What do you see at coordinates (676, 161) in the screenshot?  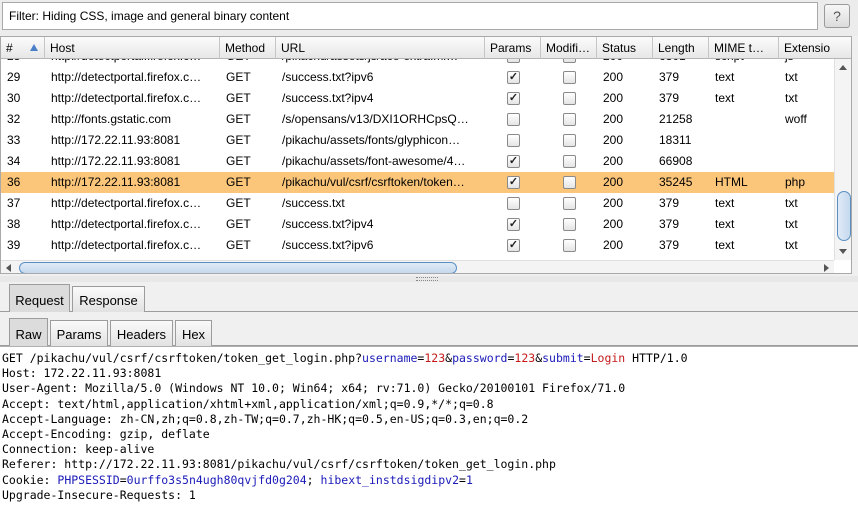 I see `row-length: 66908` at bounding box center [676, 161].